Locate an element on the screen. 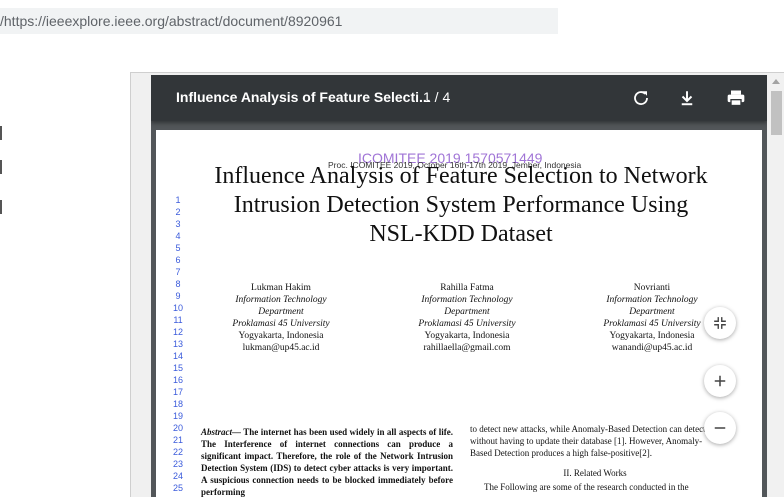 This screenshot has height=497, width=784. fit-page-icon is located at coordinates (720, 323).